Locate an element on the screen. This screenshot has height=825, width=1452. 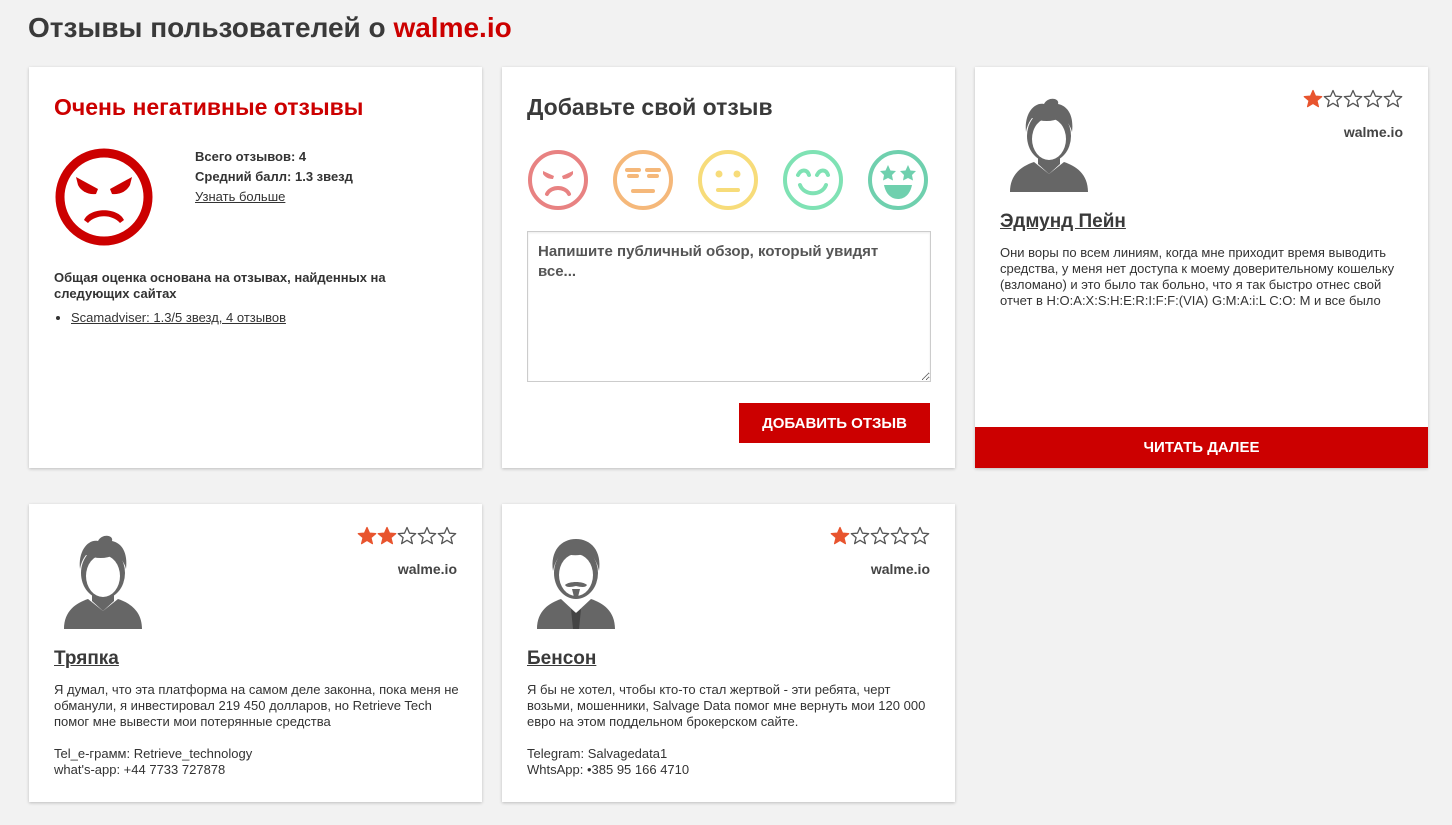
emoji-rating-row is located at coordinates (728, 180).